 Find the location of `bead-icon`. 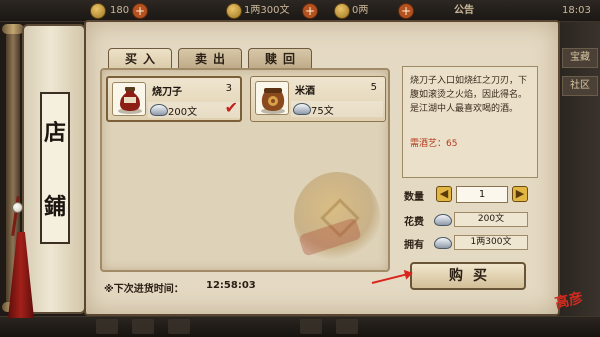

bead-icon is located at coordinates (17, 207).